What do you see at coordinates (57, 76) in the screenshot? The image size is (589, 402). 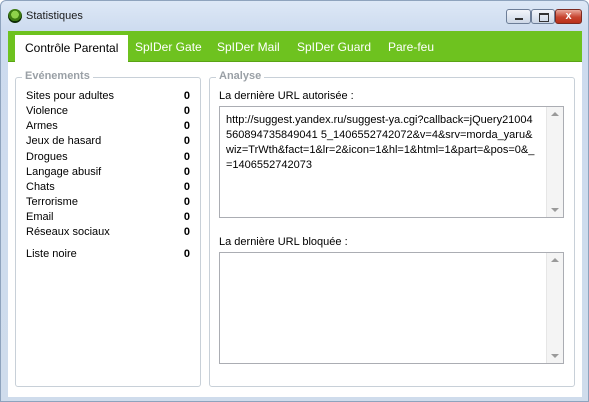 I see `events-group-title: Evénements` at bounding box center [57, 76].